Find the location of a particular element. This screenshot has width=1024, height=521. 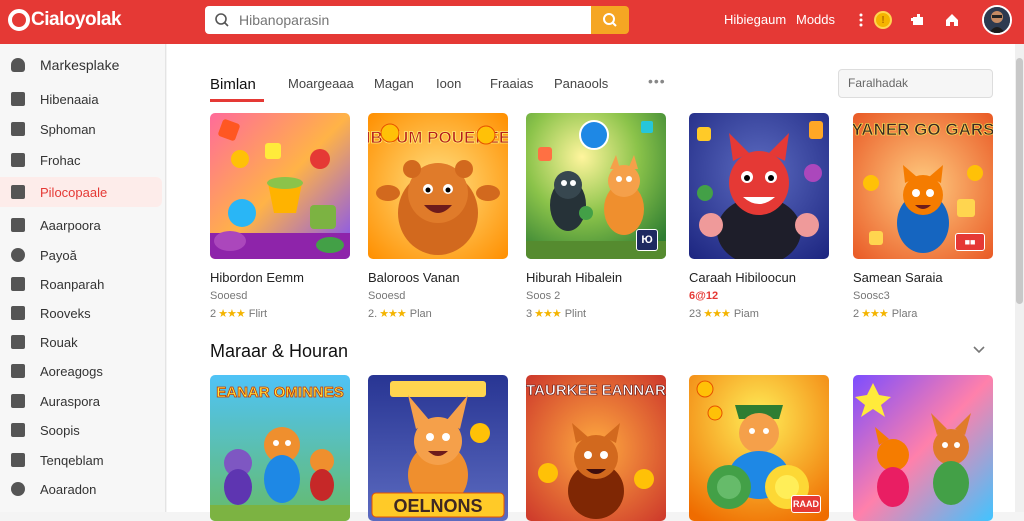

pin-icon is located at coordinates (18, 255).